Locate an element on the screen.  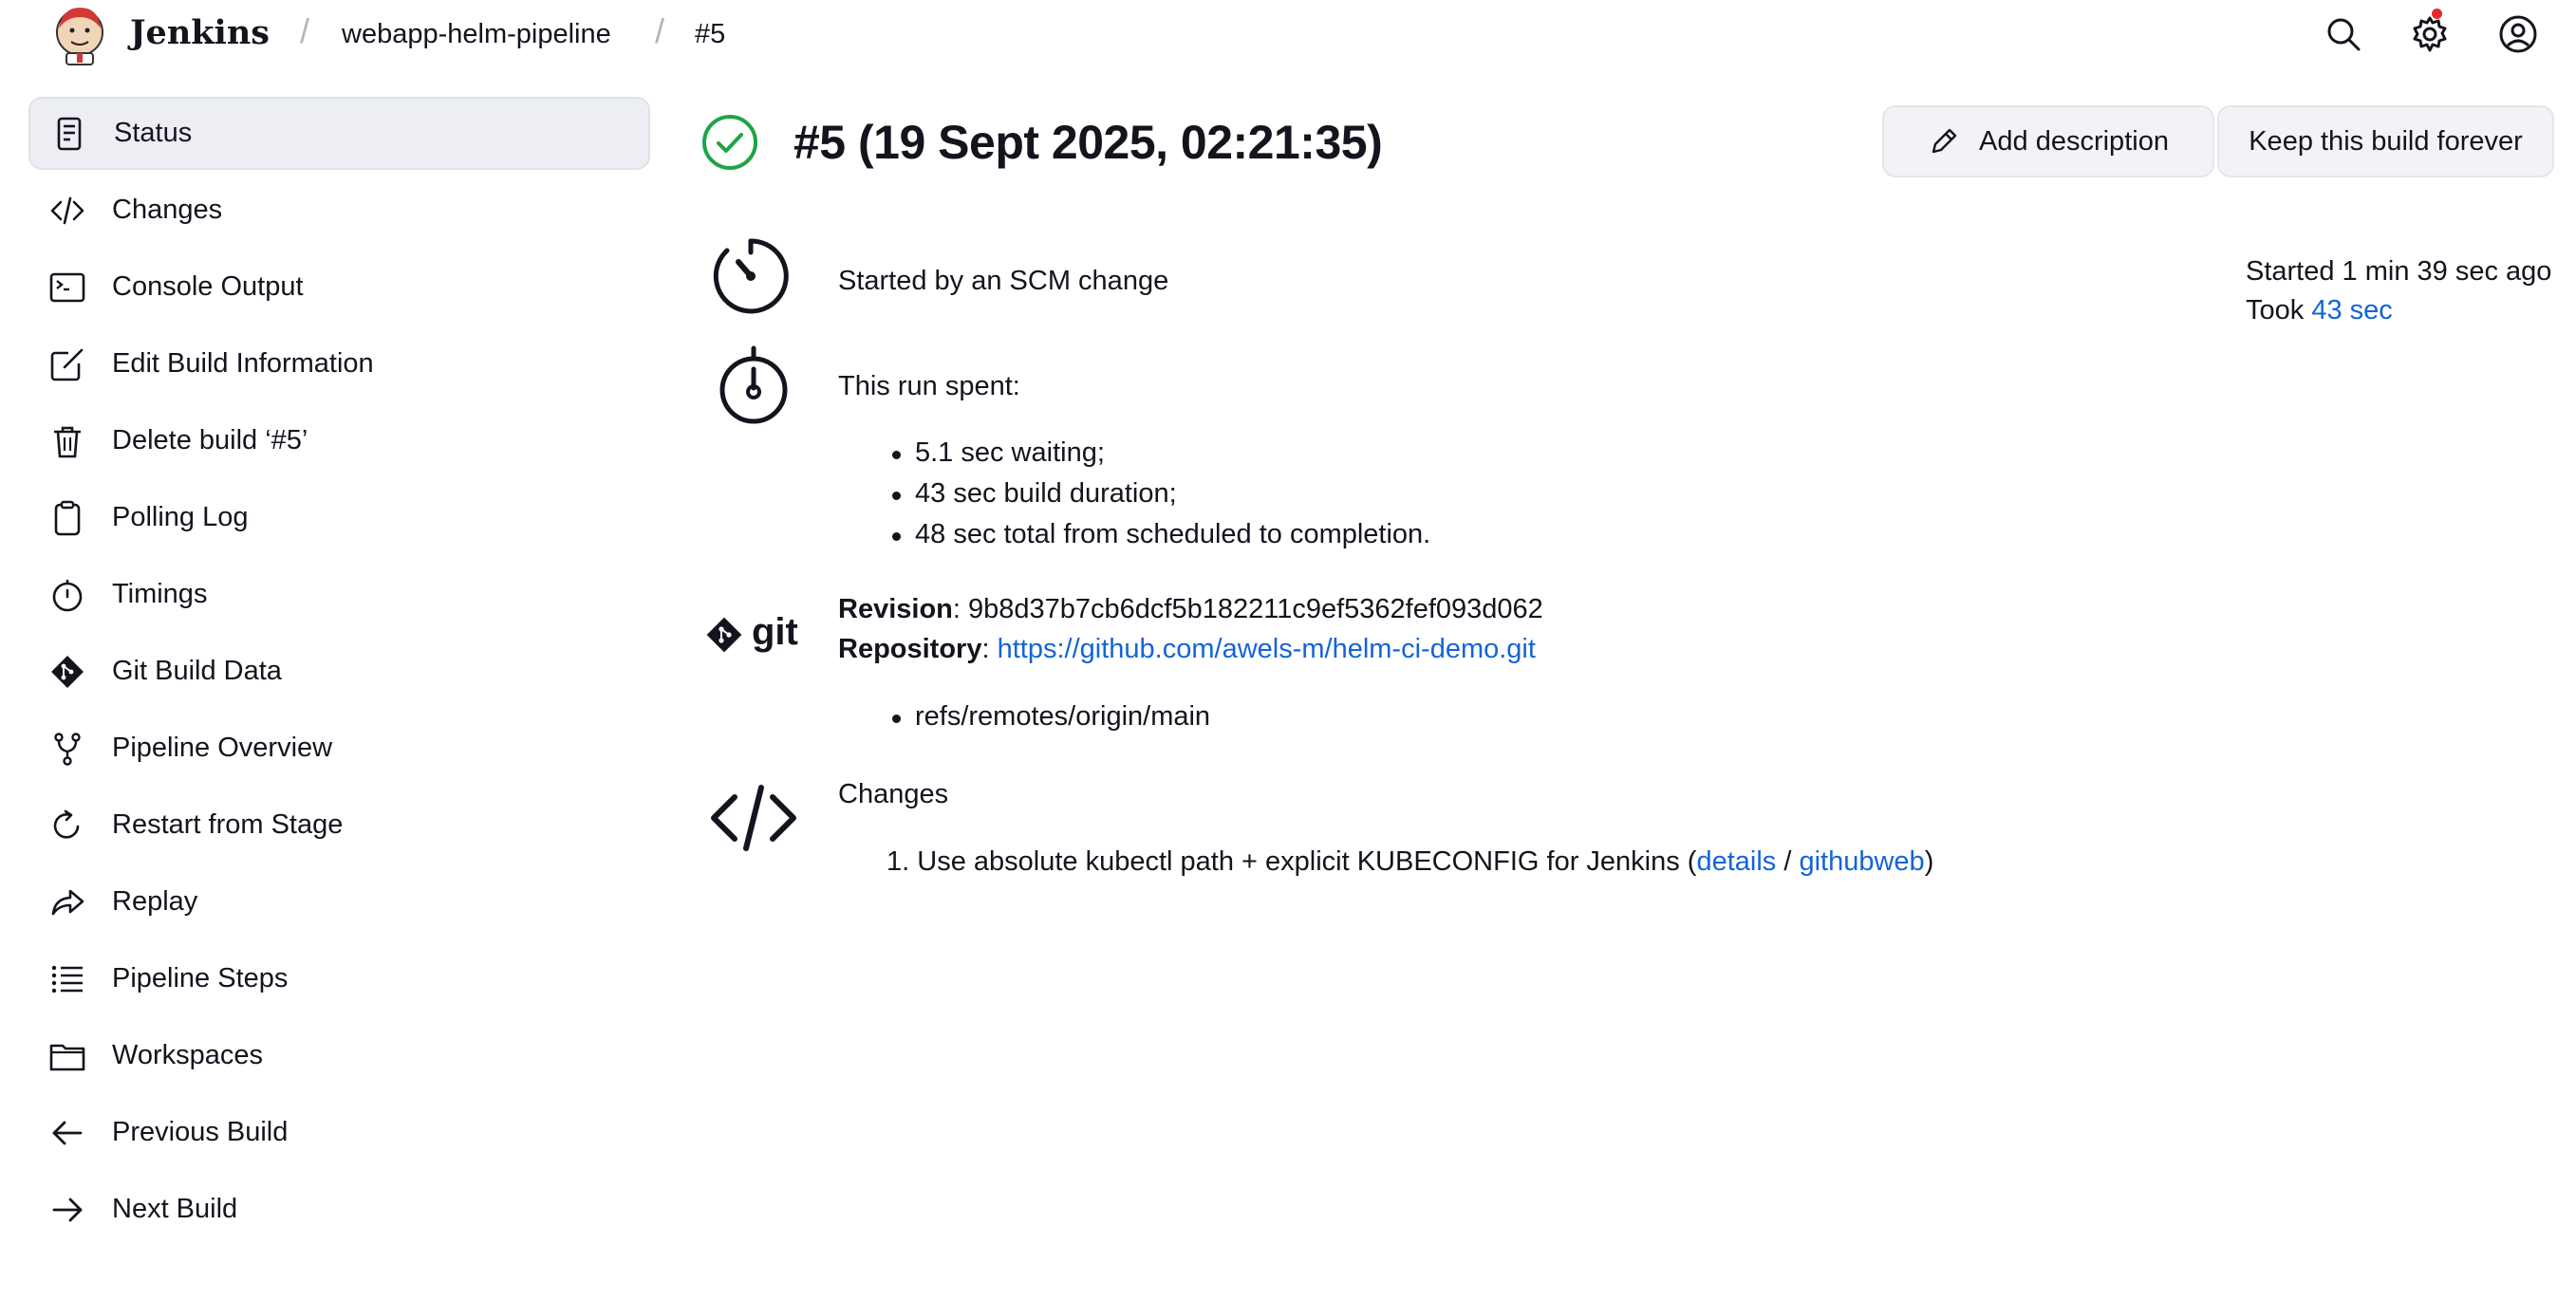
timer-icon is located at coordinates (751, 276).